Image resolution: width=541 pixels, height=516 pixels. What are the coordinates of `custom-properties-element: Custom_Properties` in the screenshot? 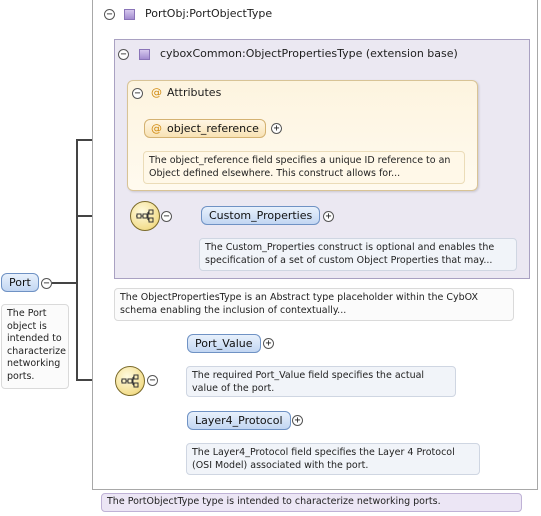 It's located at (261, 215).